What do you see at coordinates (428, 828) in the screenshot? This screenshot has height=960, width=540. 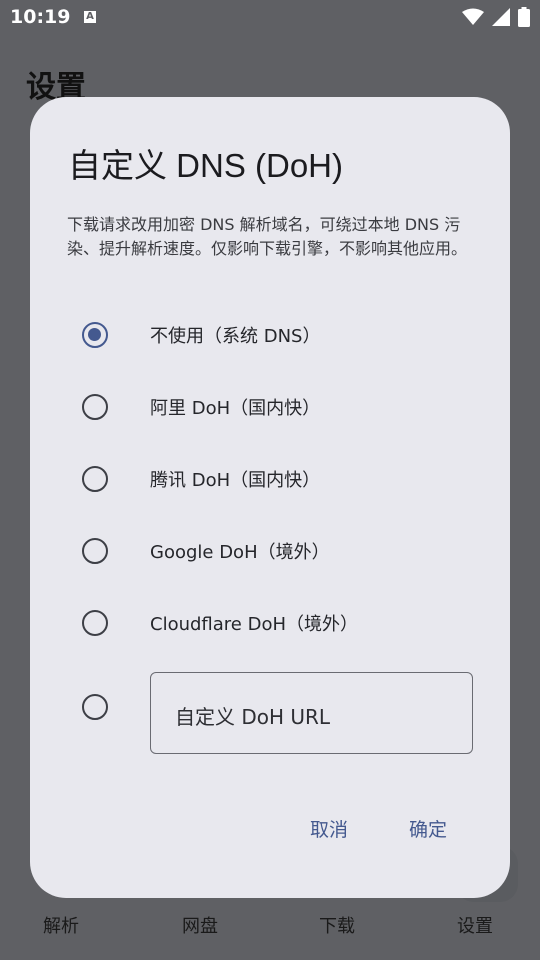 I see `confirm-button: 确定` at bounding box center [428, 828].